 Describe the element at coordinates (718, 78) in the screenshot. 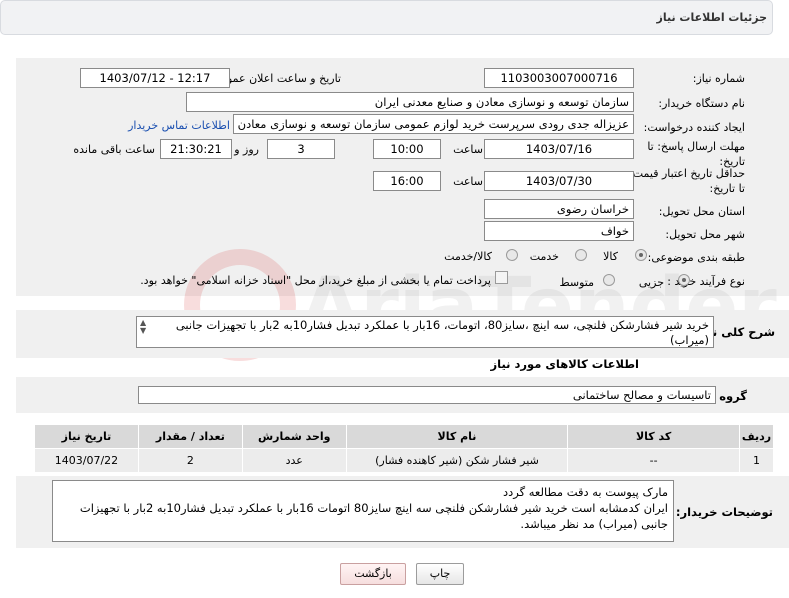

I see `need-number-label: شماره نیاز:` at that location.